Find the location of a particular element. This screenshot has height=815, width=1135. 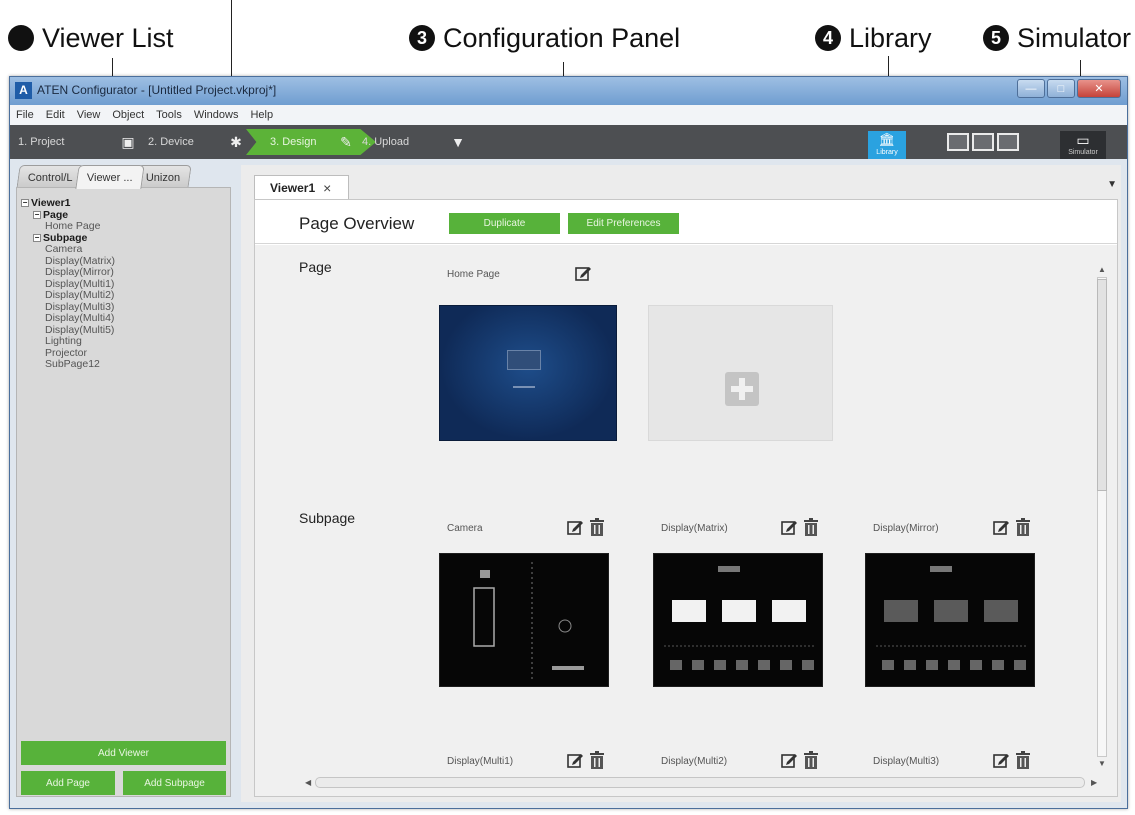

add-page-button: Add Page is located at coordinates (68, 783).